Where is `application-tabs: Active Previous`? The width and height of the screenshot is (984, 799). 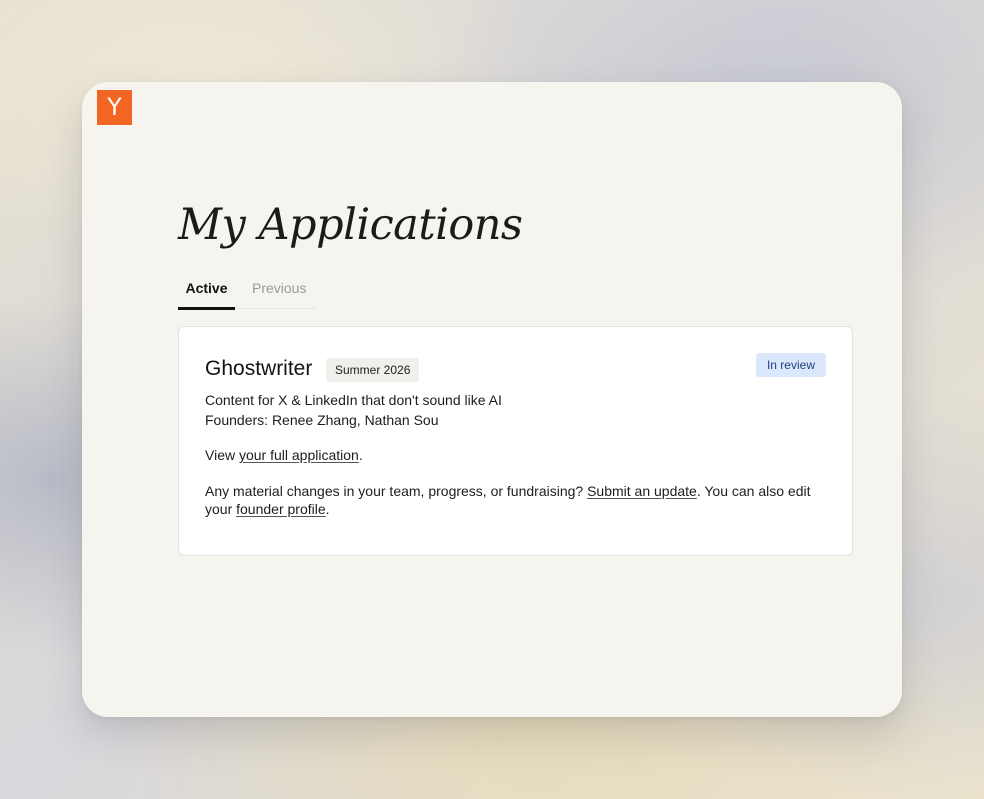 application-tabs: Active Previous is located at coordinates (247, 293).